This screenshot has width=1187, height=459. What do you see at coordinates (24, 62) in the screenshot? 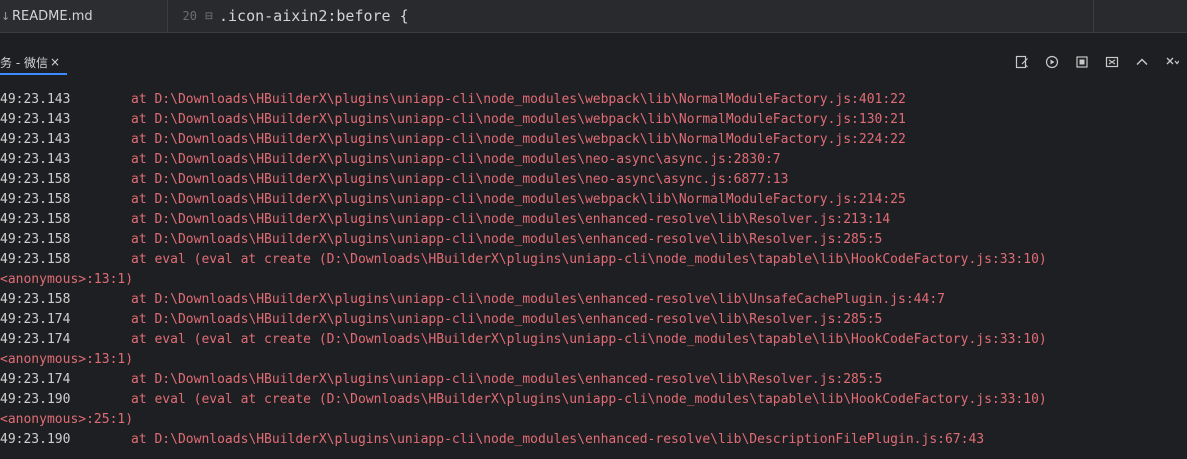
I see `console-tab-label: 务 - 微信` at bounding box center [24, 62].